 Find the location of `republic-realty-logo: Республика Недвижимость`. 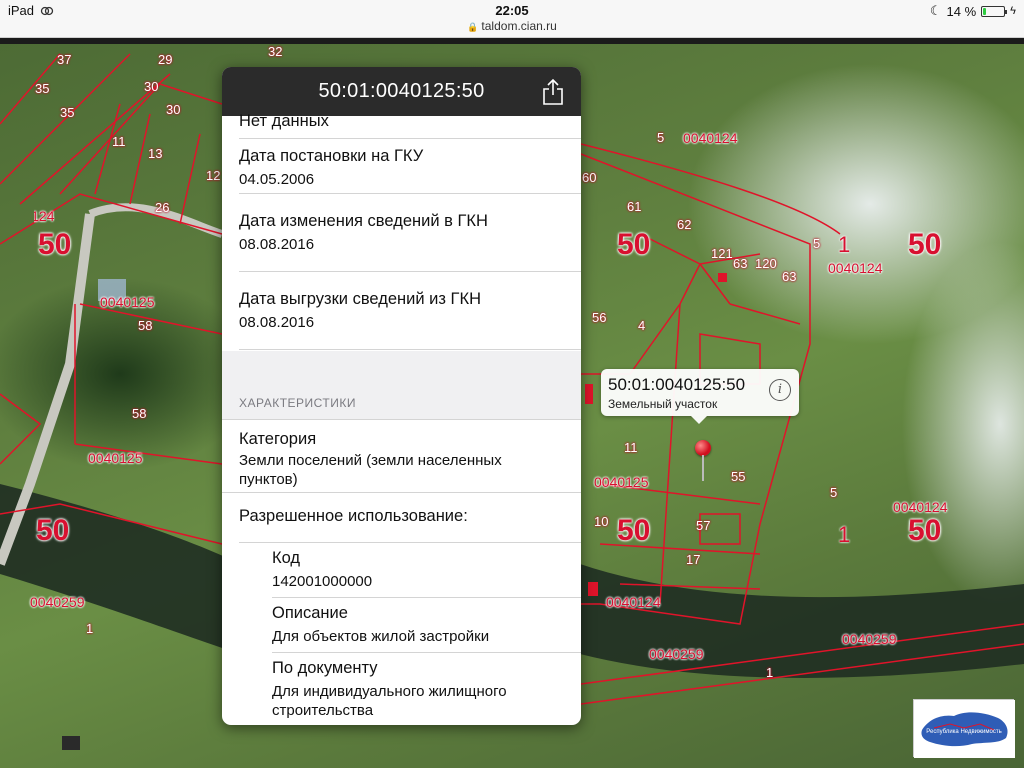

republic-realty-logo: Республика Недвижимость is located at coordinates (964, 728).